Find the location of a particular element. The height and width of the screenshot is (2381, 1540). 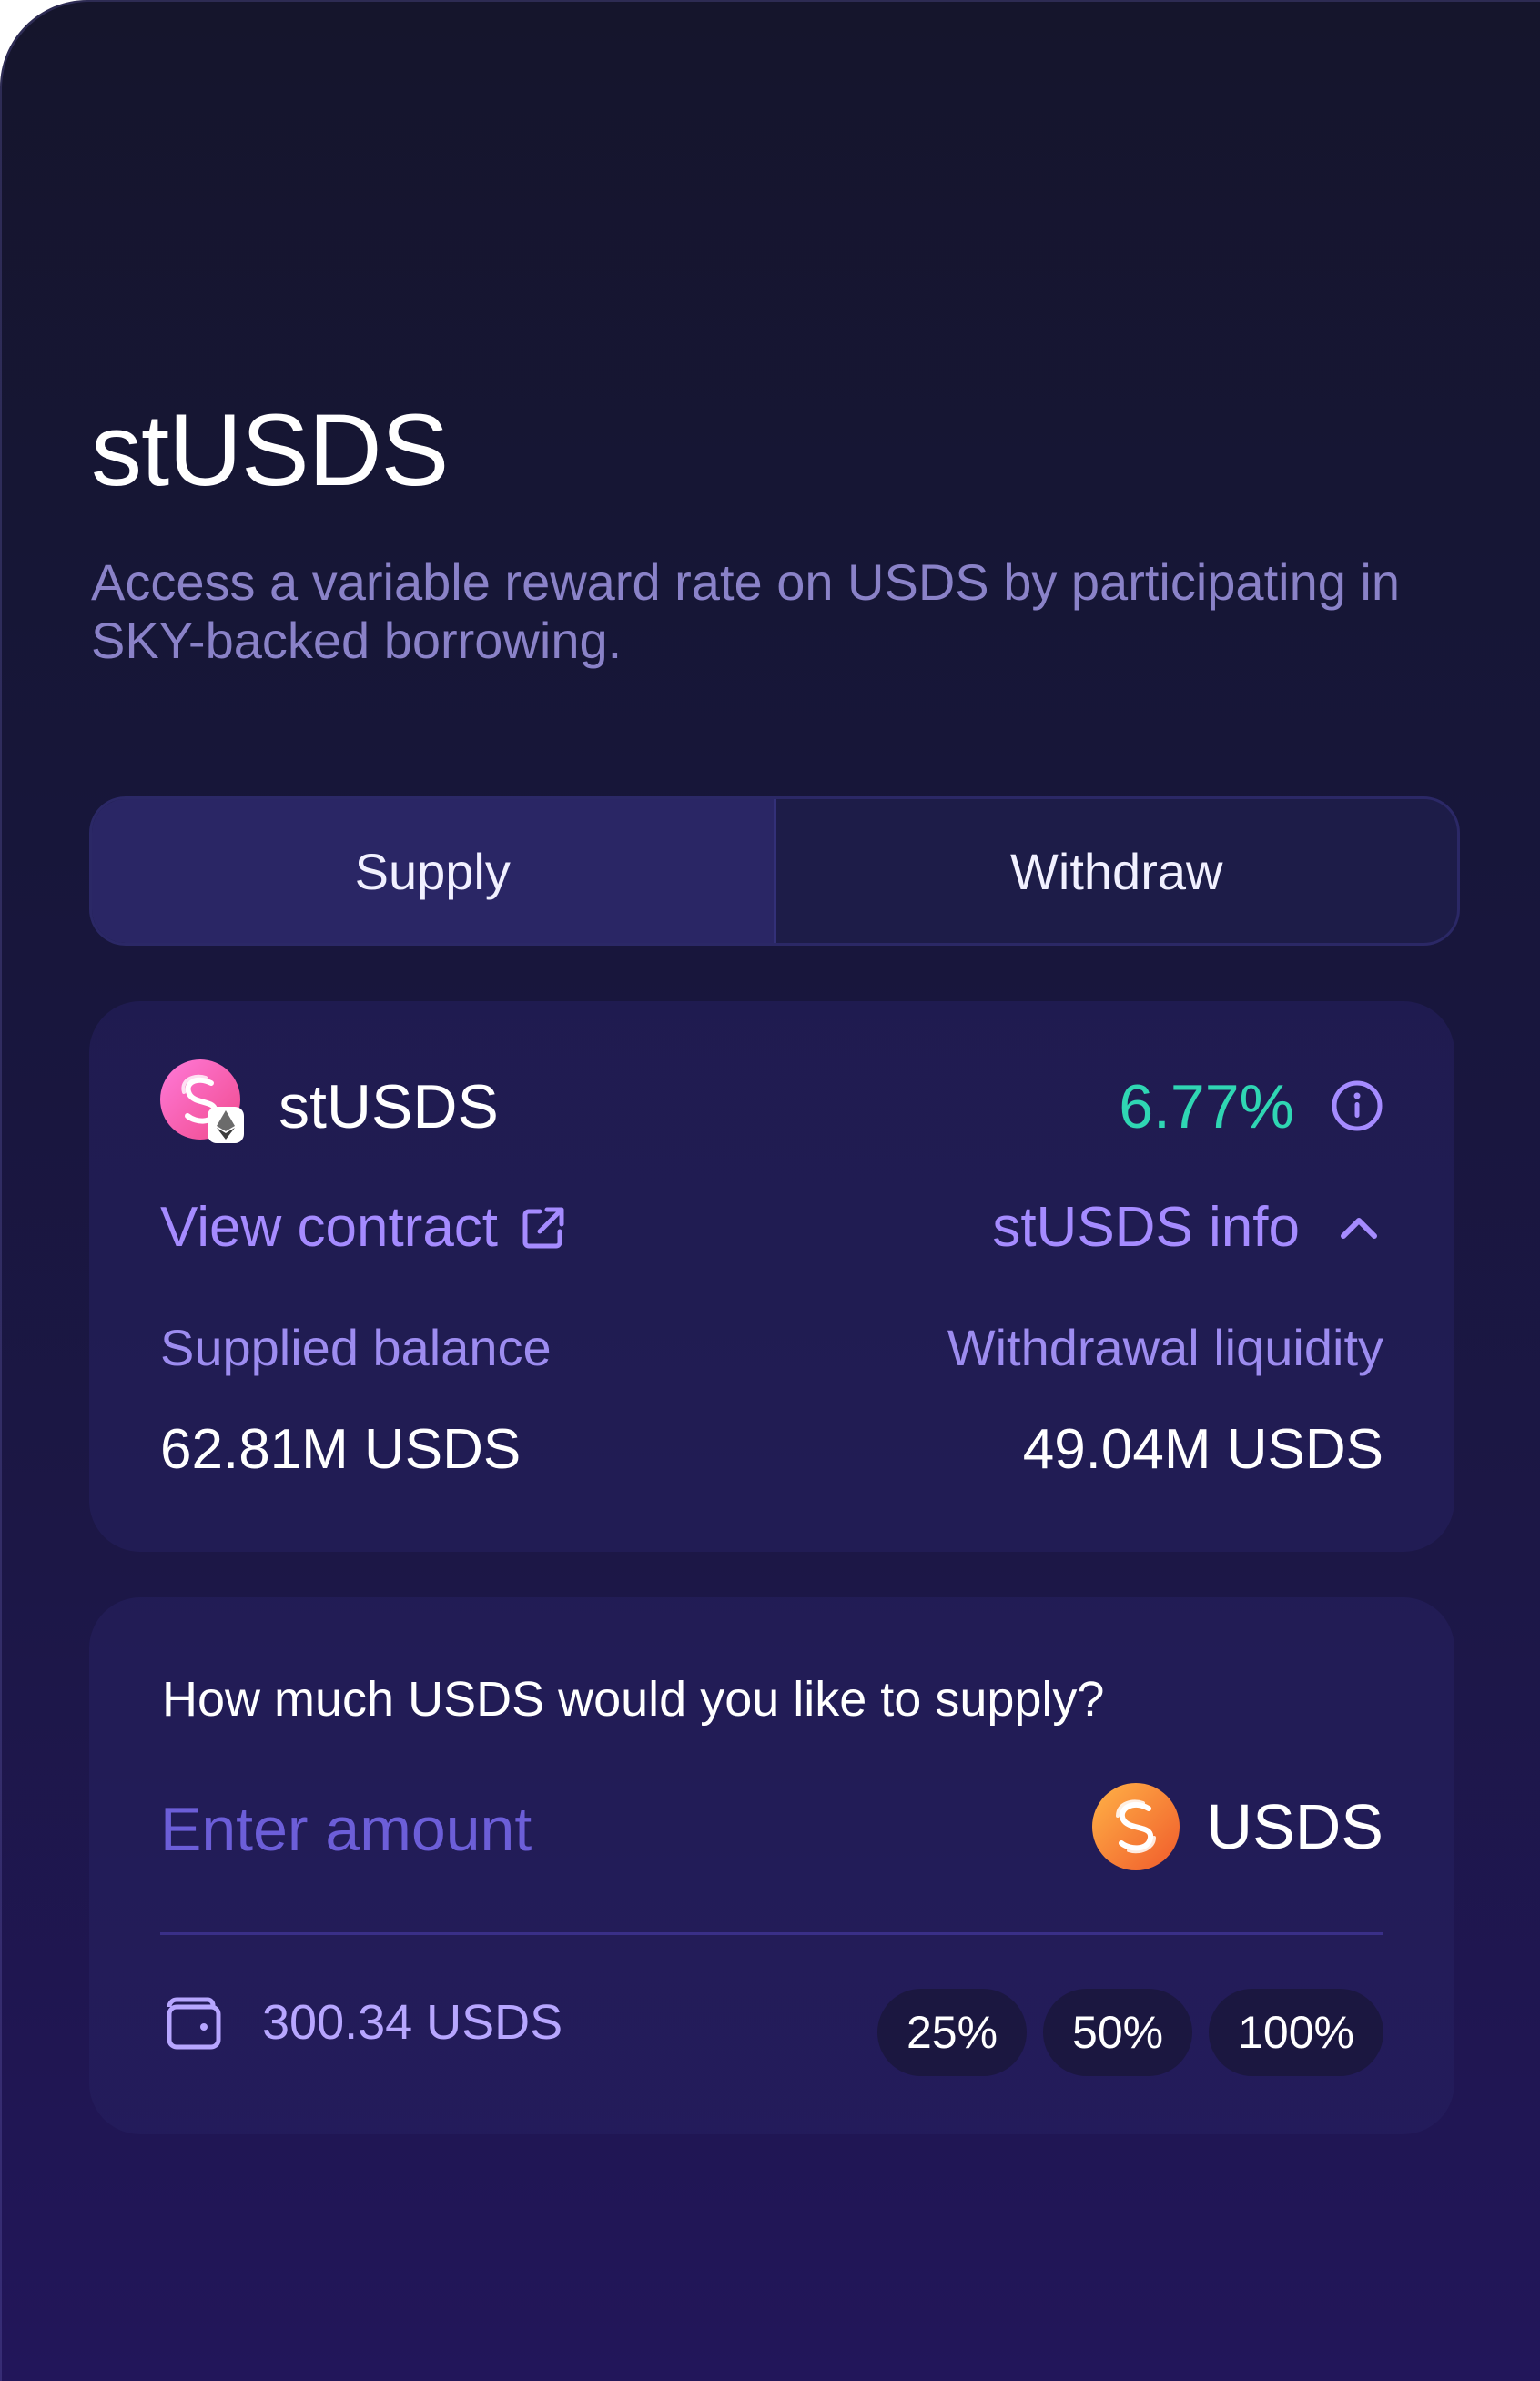

view-contract-label: View contract is located at coordinates (329, 1227).